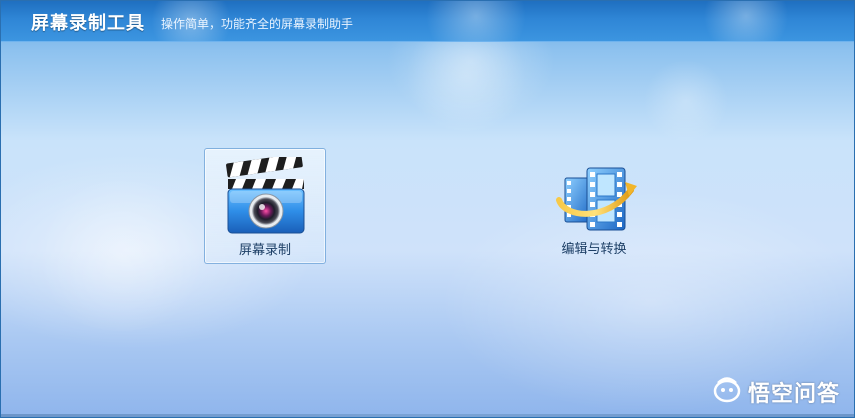  Describe the element at coordinates (265, 195) in the screenshot. I see `clapperboard-camera-icon` at that location.